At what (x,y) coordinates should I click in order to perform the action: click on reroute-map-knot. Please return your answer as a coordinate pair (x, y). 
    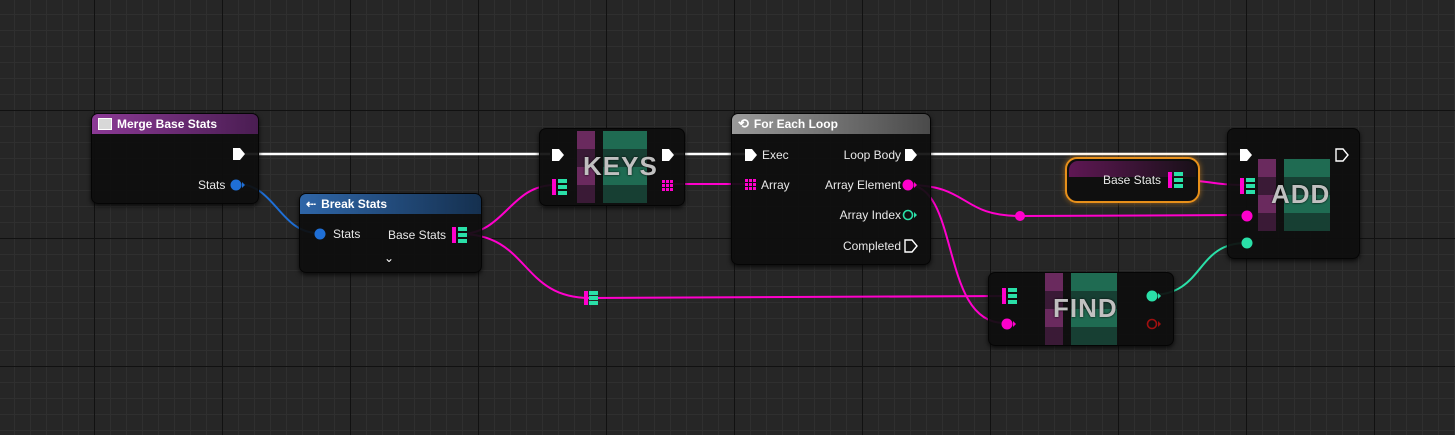
    Looking at the image, I should click on (591, 298).